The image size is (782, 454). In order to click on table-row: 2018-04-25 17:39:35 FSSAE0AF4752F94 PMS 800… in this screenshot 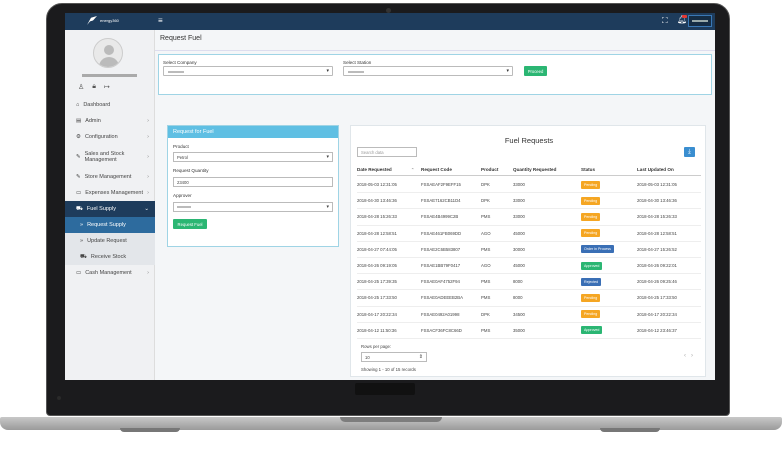, I will do `click(529, 282)`.